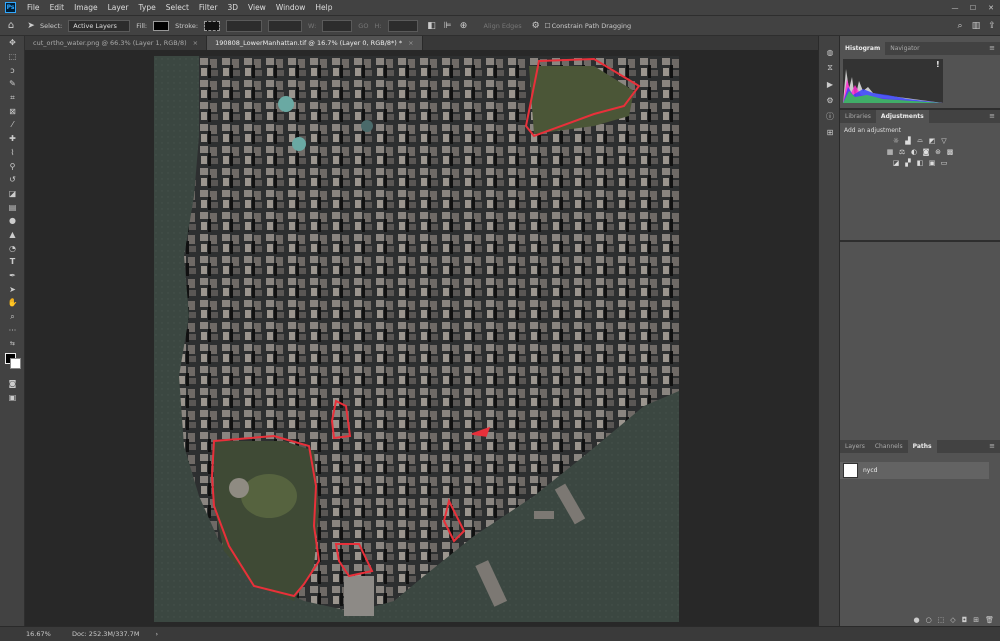 Image resolution: width=1000 pixels, height=641 pixels. I want to click on tab-adjustments: Adjustments, so click(902, 116).